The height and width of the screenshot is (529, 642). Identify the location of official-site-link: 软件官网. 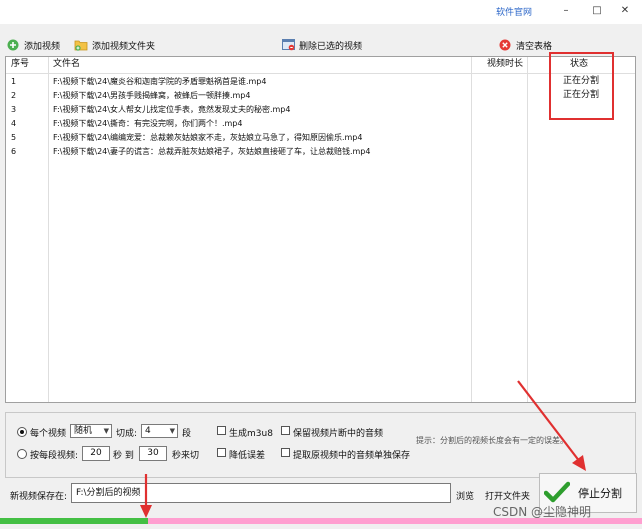
(514, 11).